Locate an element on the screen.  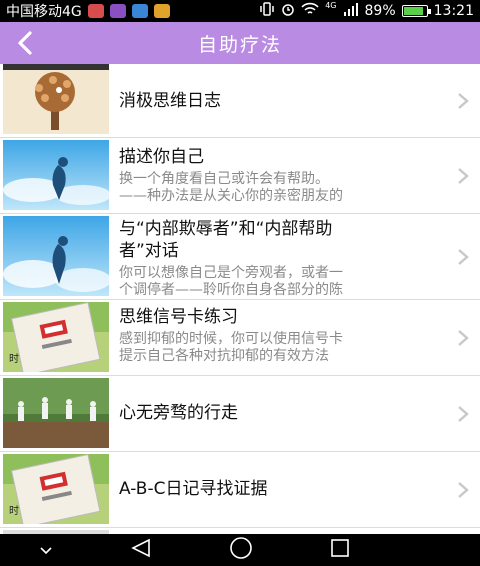
carrier-label: 中国移动4G is located at coordinates (44, 12).